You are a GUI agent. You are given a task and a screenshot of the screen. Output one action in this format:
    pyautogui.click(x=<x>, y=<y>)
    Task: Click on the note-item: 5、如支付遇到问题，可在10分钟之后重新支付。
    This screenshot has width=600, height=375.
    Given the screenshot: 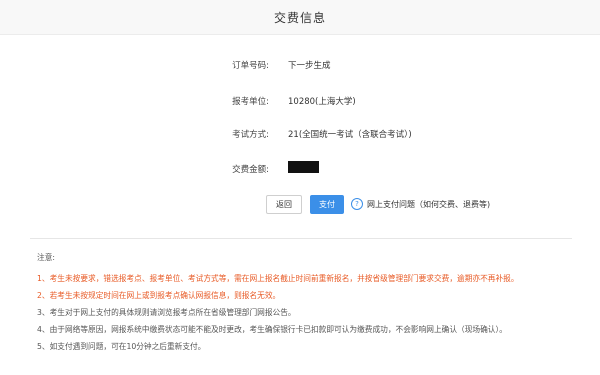 What is the action you would take?
    pyautogui.click(x=121, y=346)
    